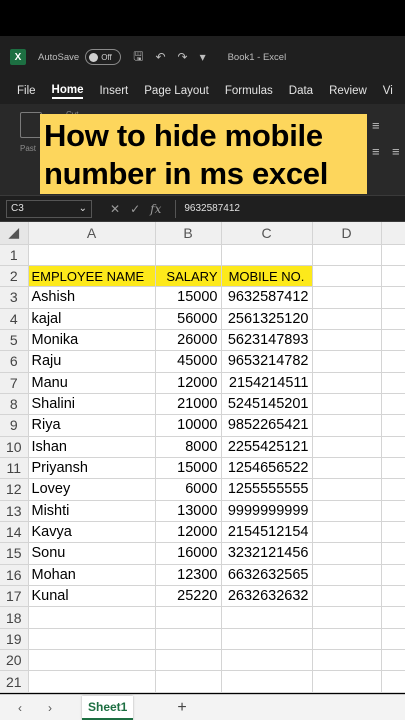 The height and width of the screenshot is (720, 405). Describe the element at coordinates (267, 489) in the screenshot. I see `cell: 1255555555` at that location.